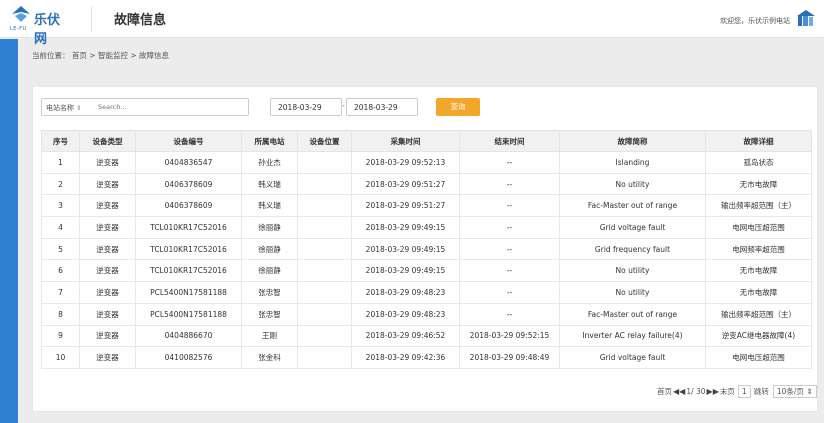 The height and width of the screenshot is (423, 824). I want to click on table-cell: 2018-03-29 09:52:13, so click(405, 162).